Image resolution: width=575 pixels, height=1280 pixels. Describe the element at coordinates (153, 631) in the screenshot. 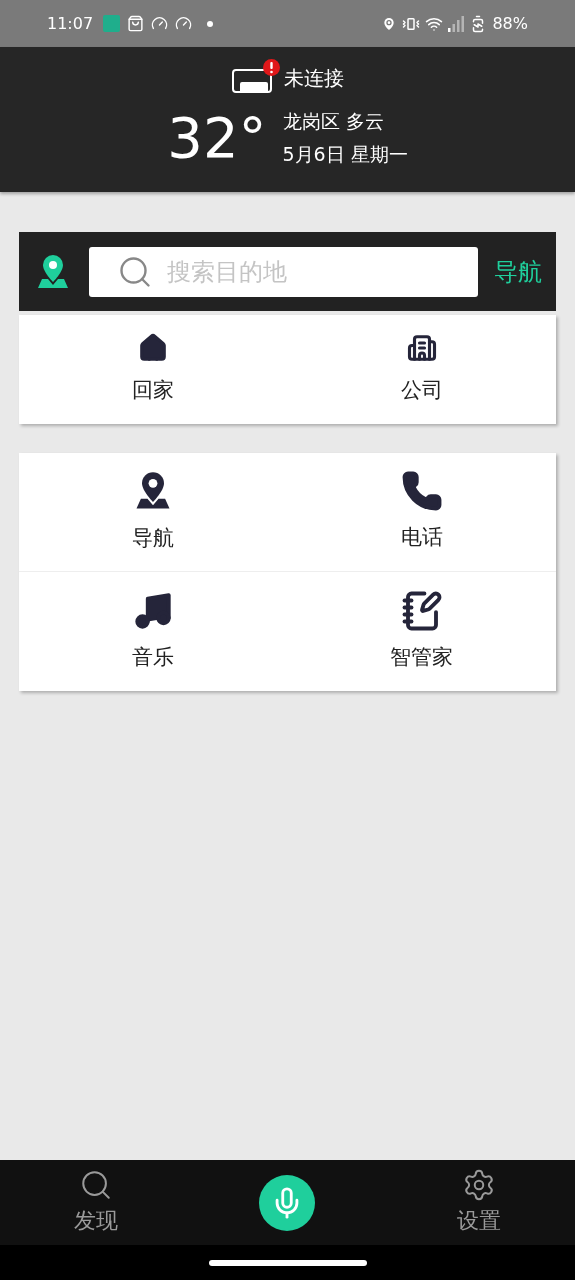

I see `feature-button: 音乐` at that location.